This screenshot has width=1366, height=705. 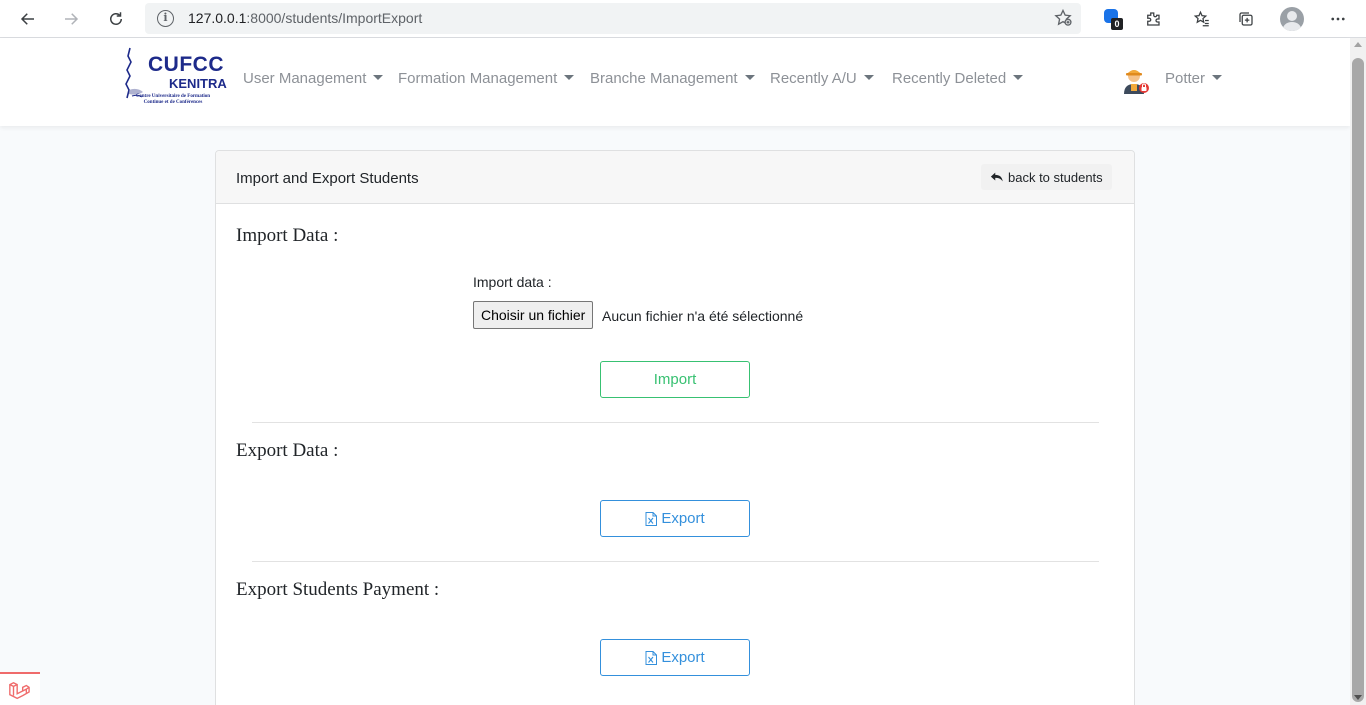 What do you see at coordinates (958, 78) in the screenshot?
I see `nav-recently-deleted: Recently Deleted` at bounding box center [958, 78].